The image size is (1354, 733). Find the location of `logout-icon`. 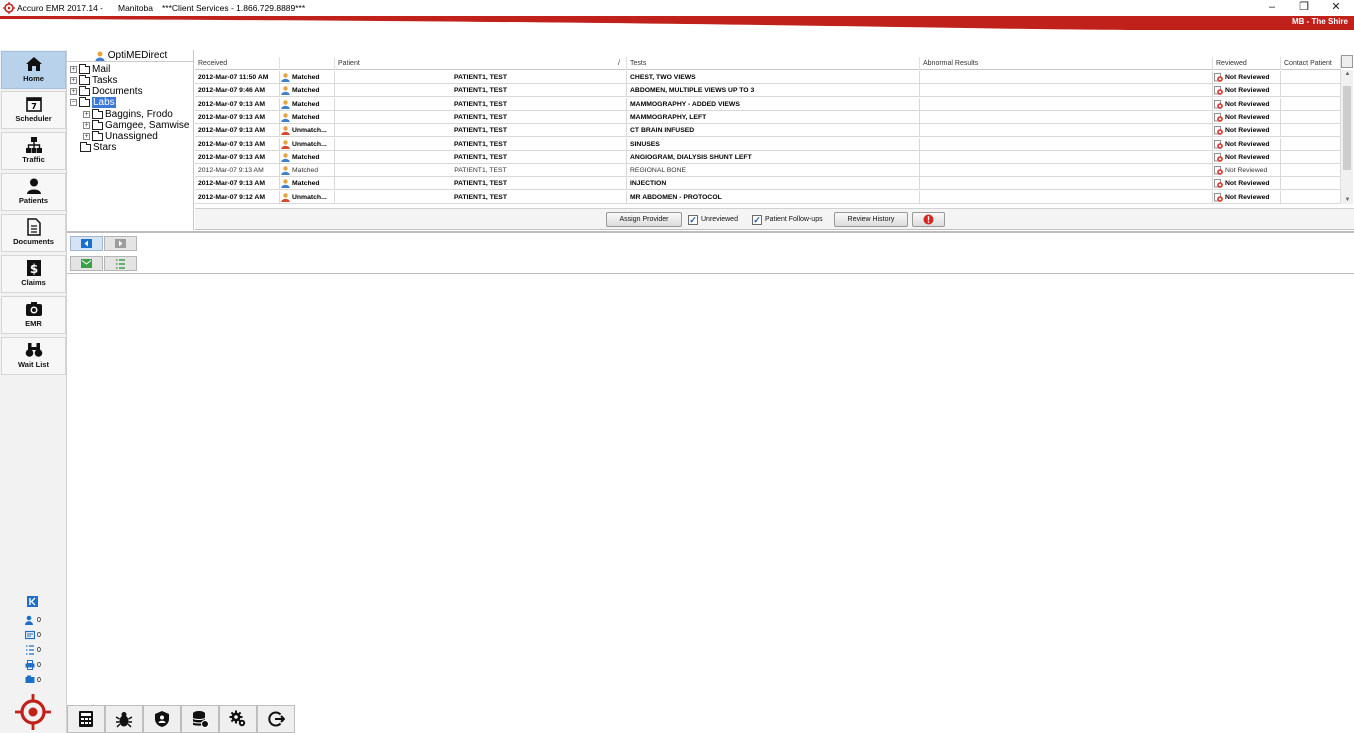

logout-icon is located at coordinates (276, 719).